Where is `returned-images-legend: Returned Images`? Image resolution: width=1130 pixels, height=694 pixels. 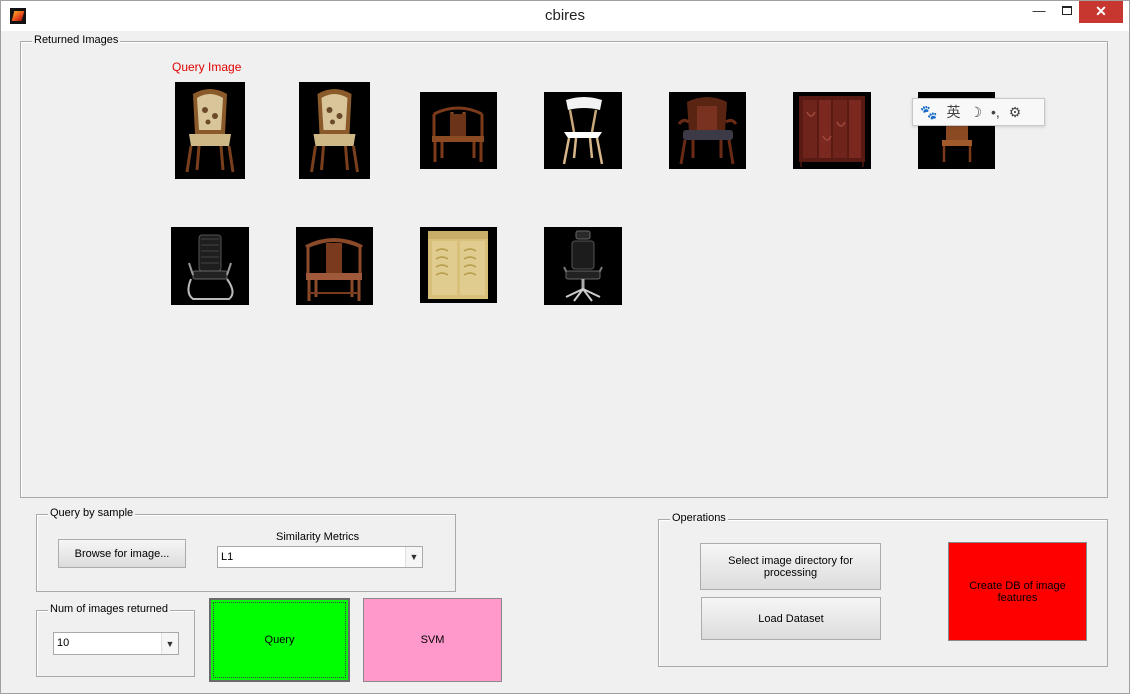 returned-images-legend: Returned Images is located at coordinates (76, 40).